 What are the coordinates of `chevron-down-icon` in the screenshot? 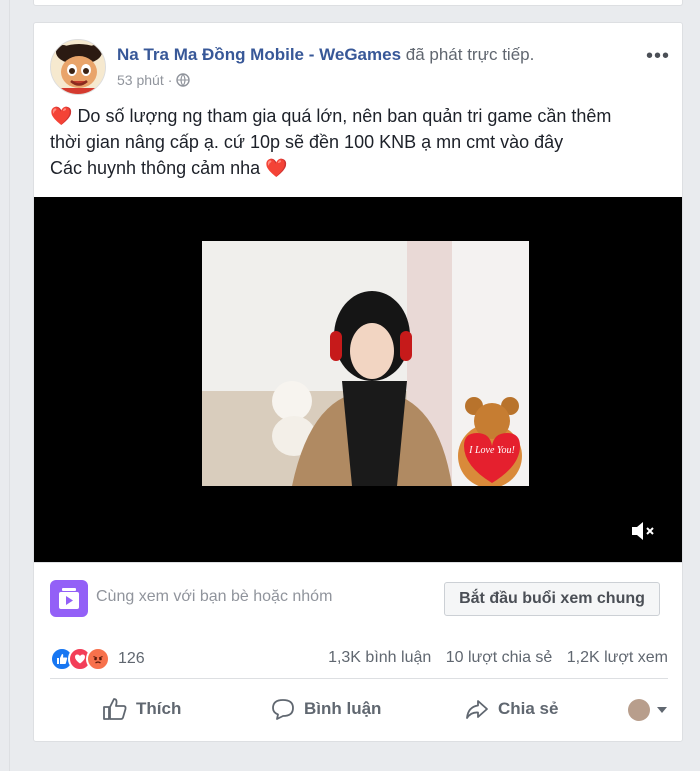 It's located at (662, 710).